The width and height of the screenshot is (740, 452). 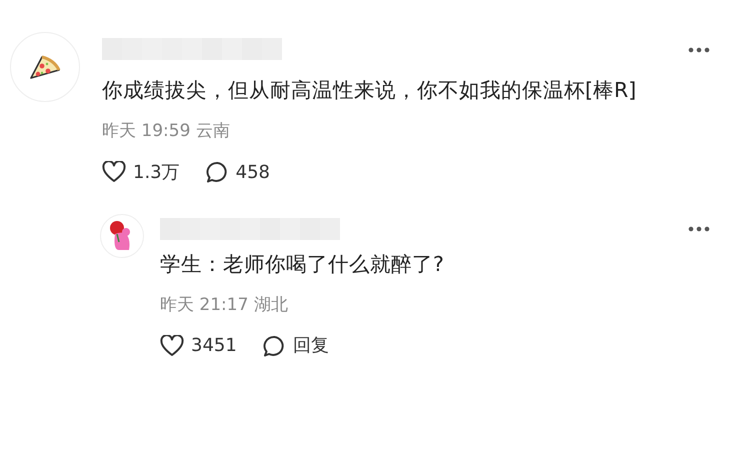 What do you see at coordinates (295, 345) in the screenshot?
I see `comment-button: 回复` at bounding box center [295, 345].